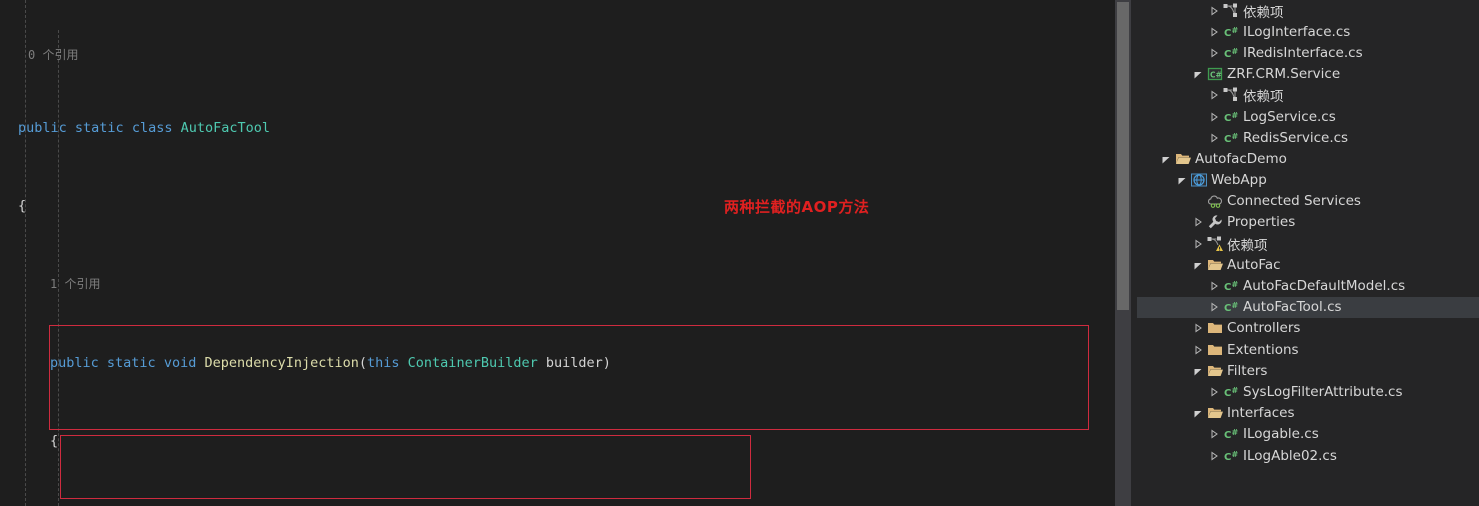 The image size is (1479, 506). Describe the element at coordinates (1214, 350) in the screenshot. I see `folder-icon` at that location.